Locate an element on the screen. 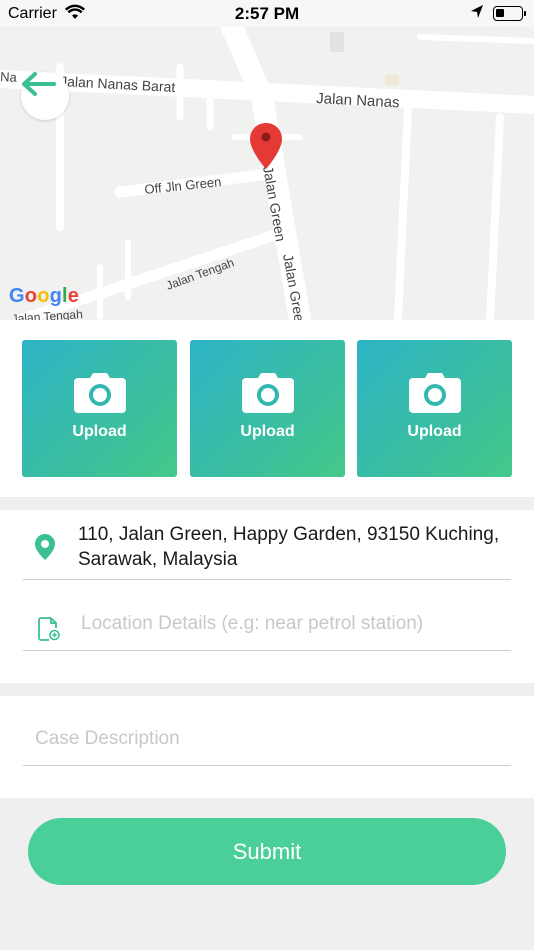 Image resolution: width=534 pixels, height=950 pixels. location-arrow-icon is located at coordinates (477, 14).